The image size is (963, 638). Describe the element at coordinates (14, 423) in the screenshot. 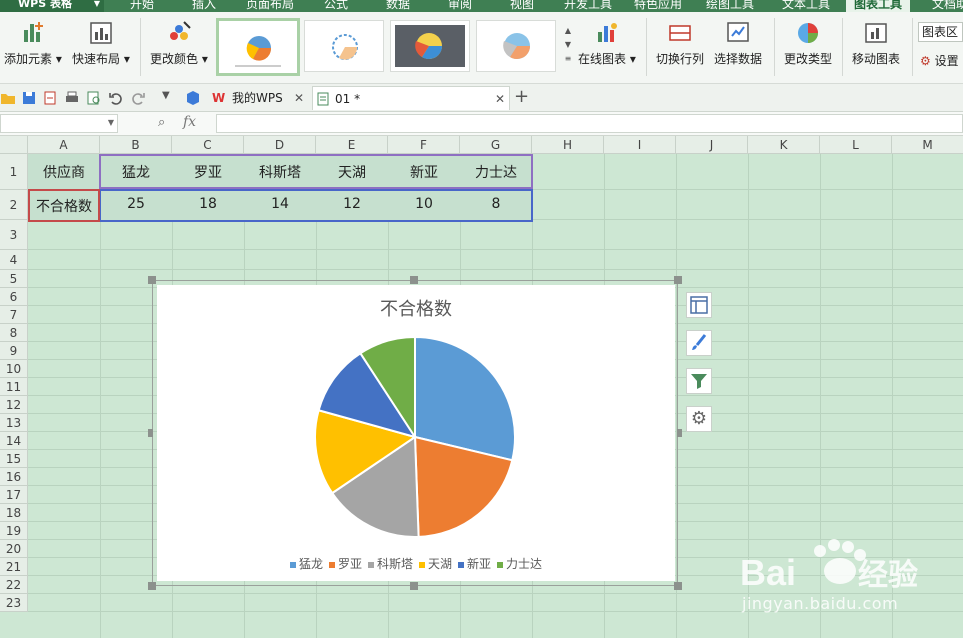

I see `row-header-13: 13` at that location.